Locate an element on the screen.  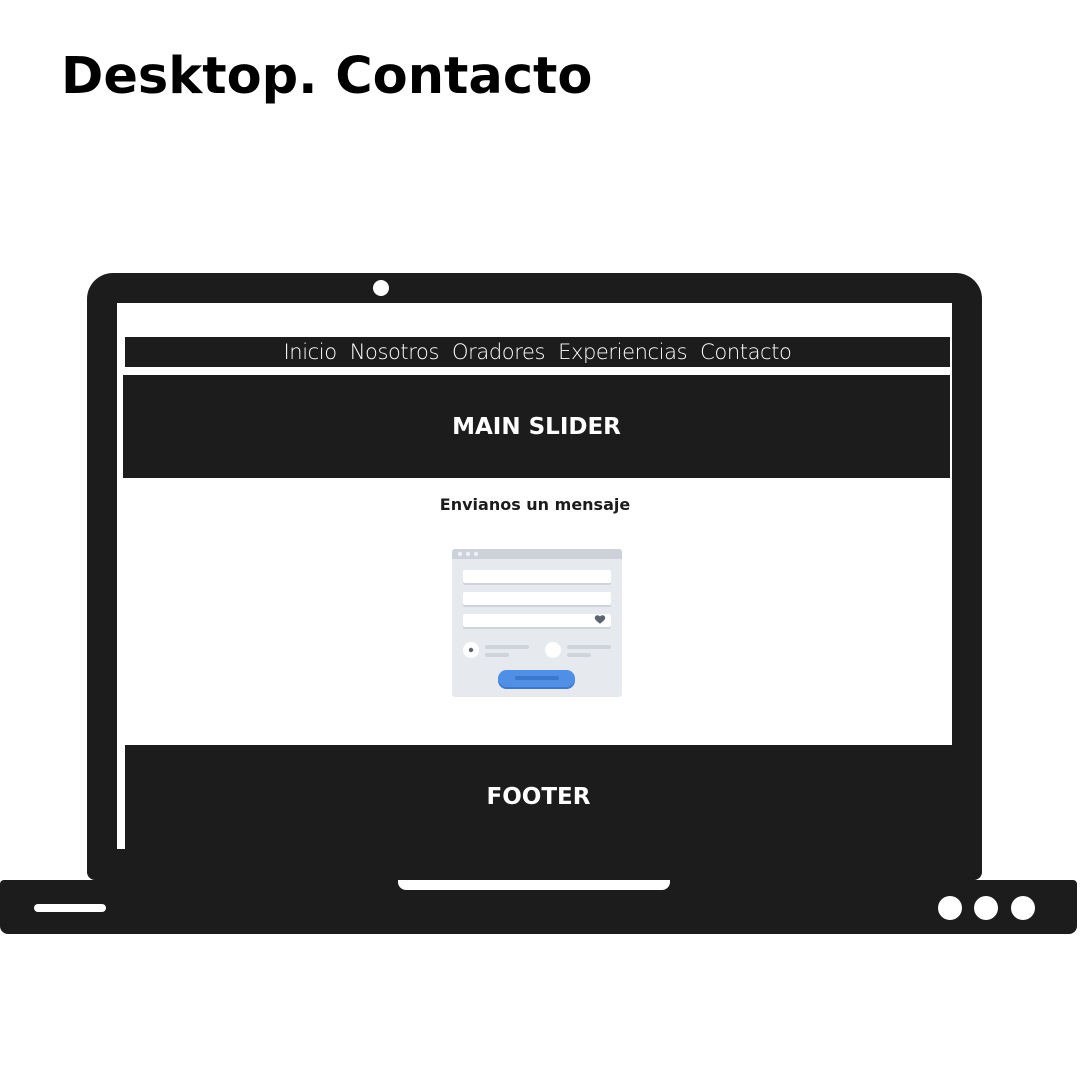
laptop-notch is located at coordinates (534, 885).